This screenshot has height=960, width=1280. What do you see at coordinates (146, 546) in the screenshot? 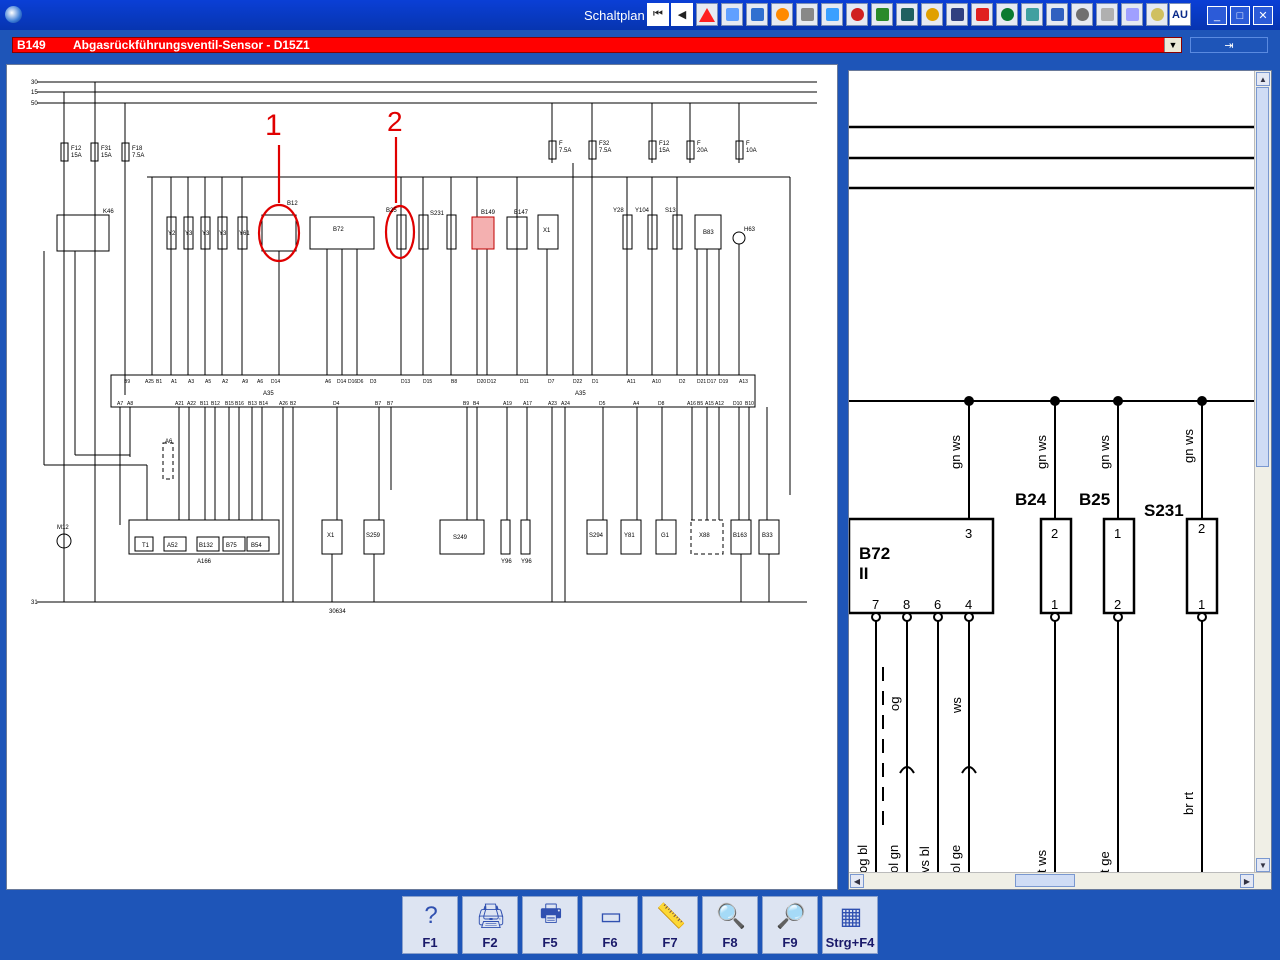
I see `component-label: T1` at bounding box center [146, 546].